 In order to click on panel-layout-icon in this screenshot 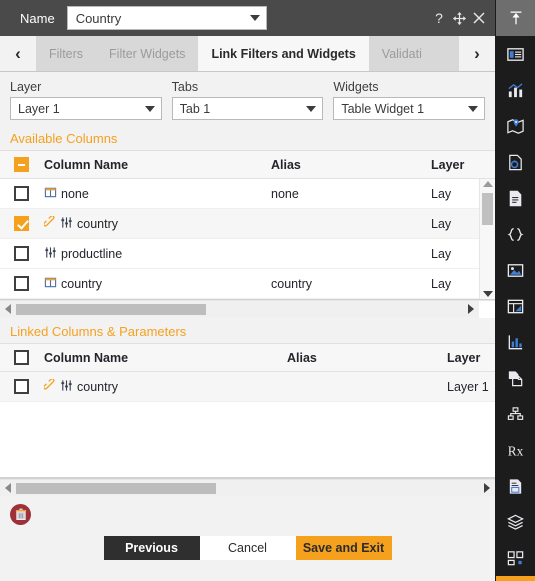, I will do `click(515, 54)`.